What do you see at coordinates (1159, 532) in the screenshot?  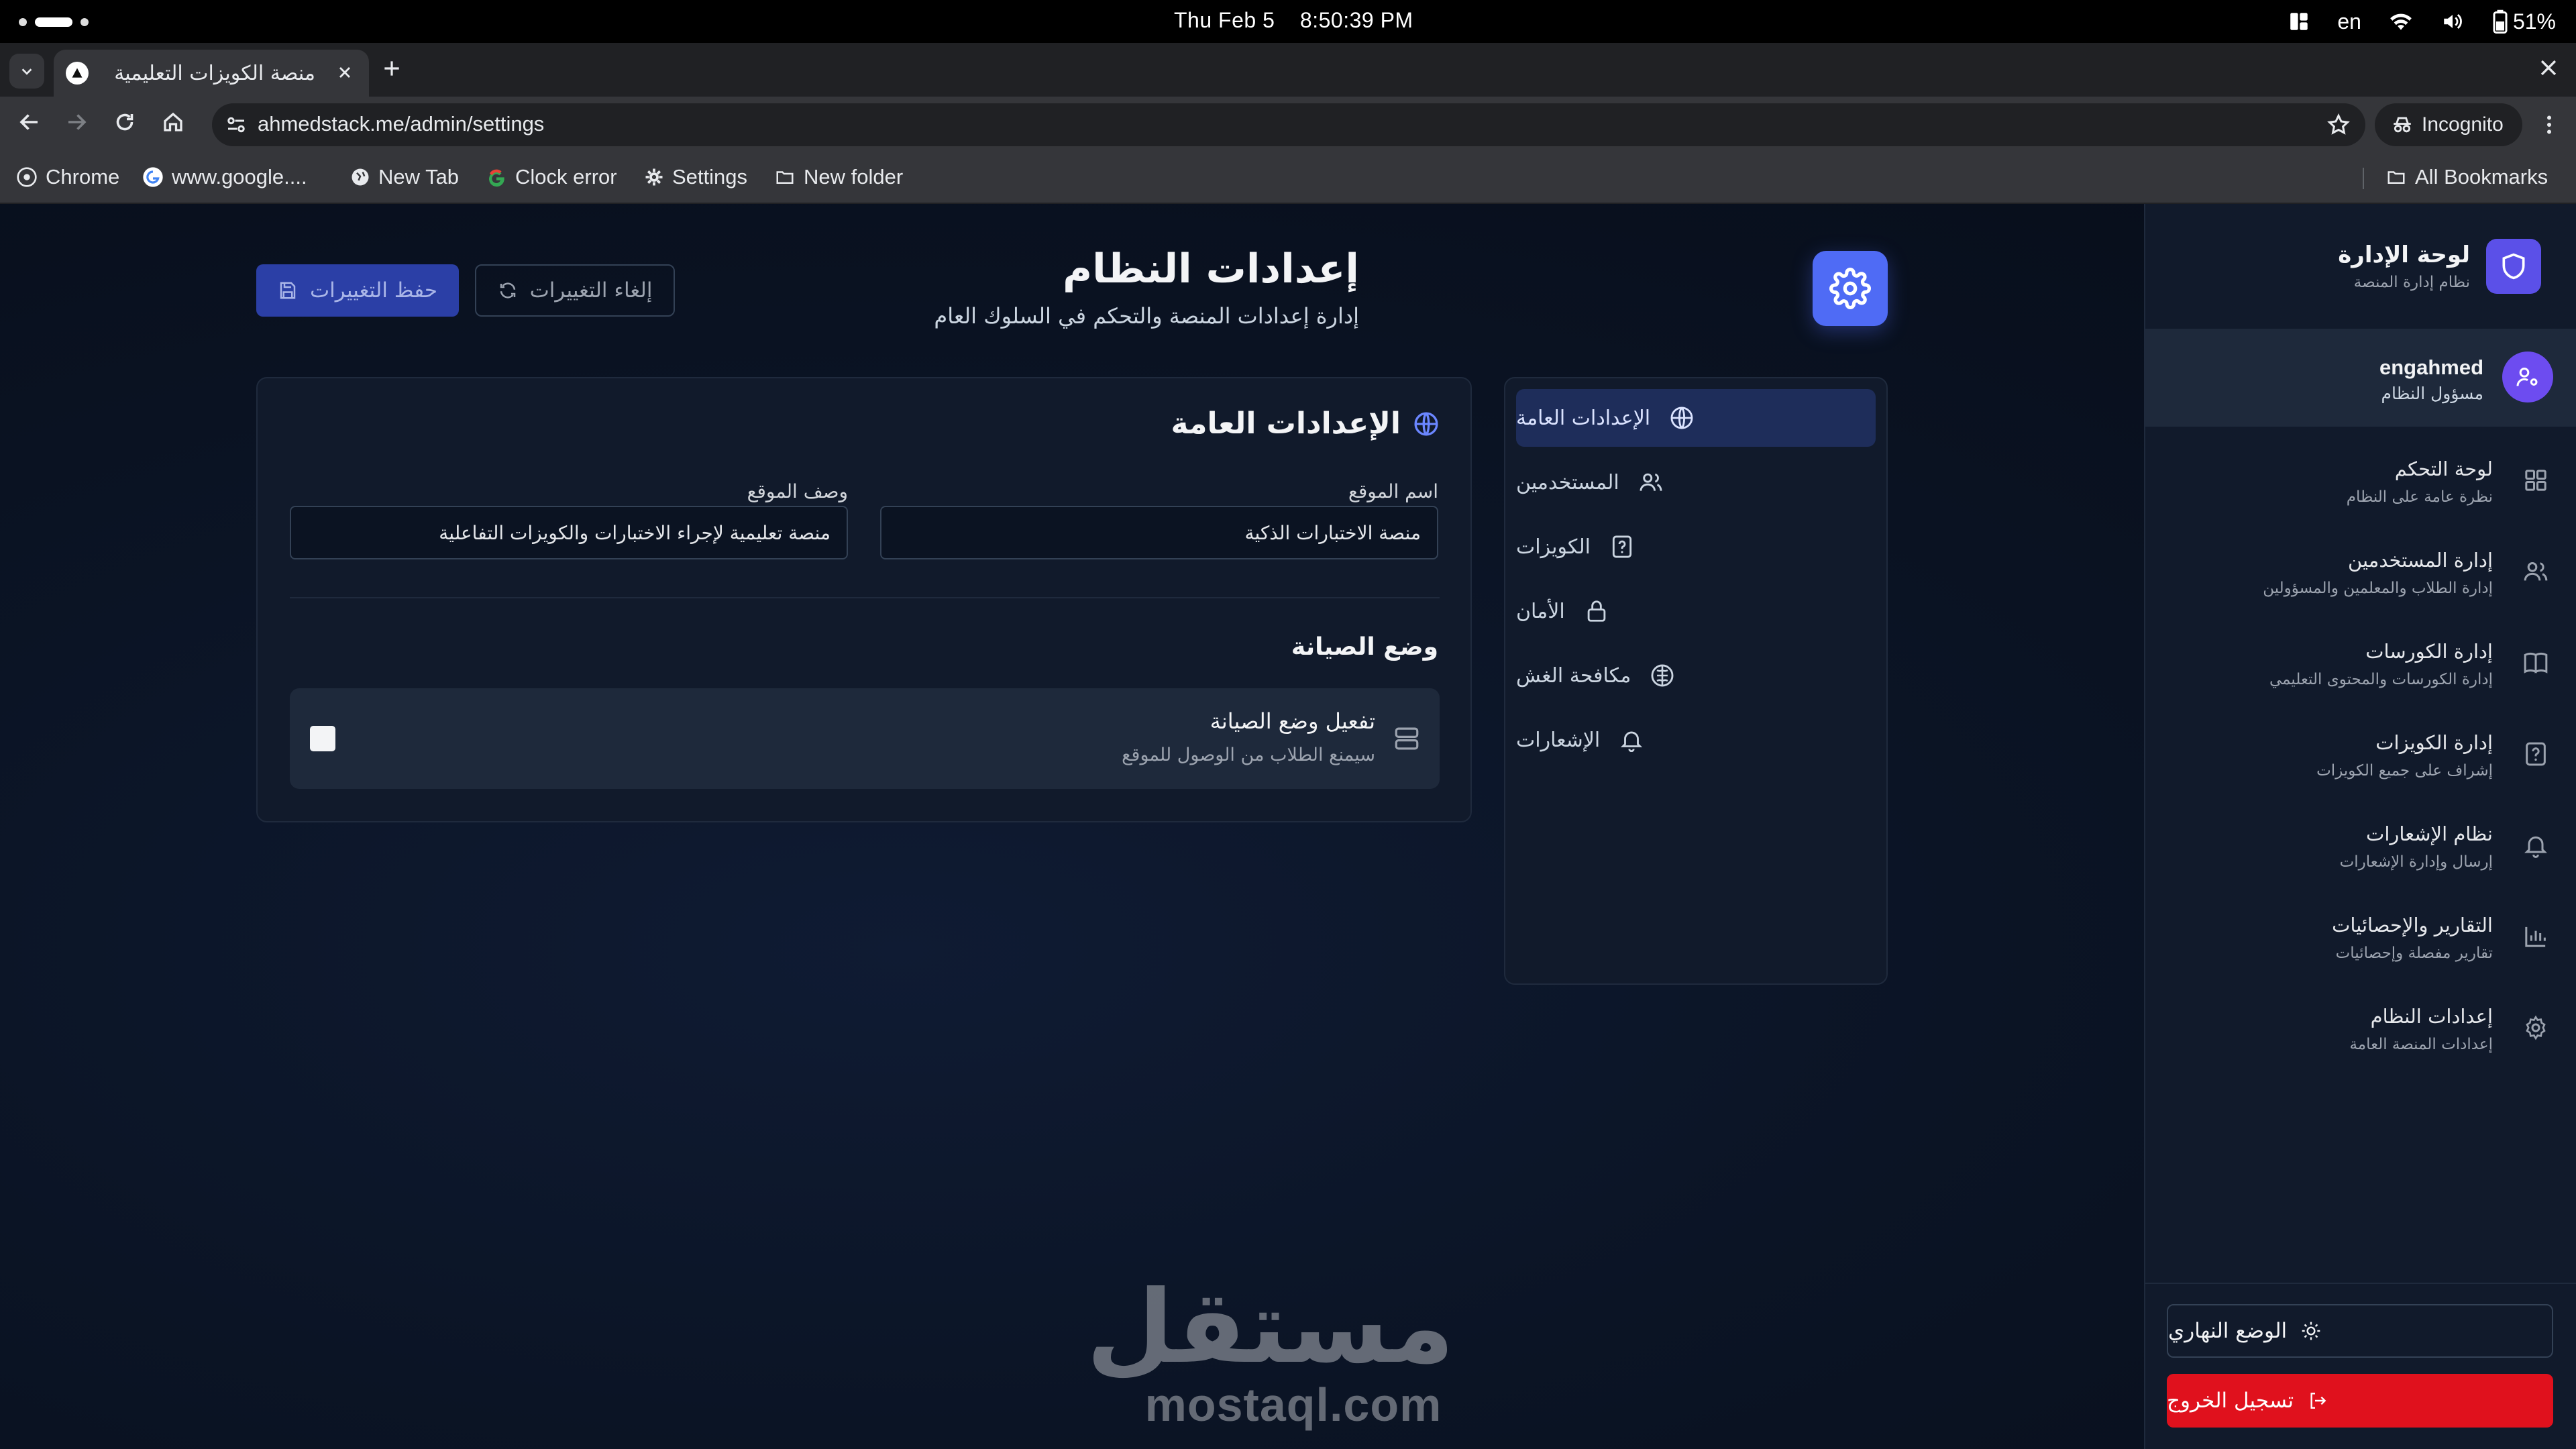 I see `site-name-input` at bounding box center [1159, 532].